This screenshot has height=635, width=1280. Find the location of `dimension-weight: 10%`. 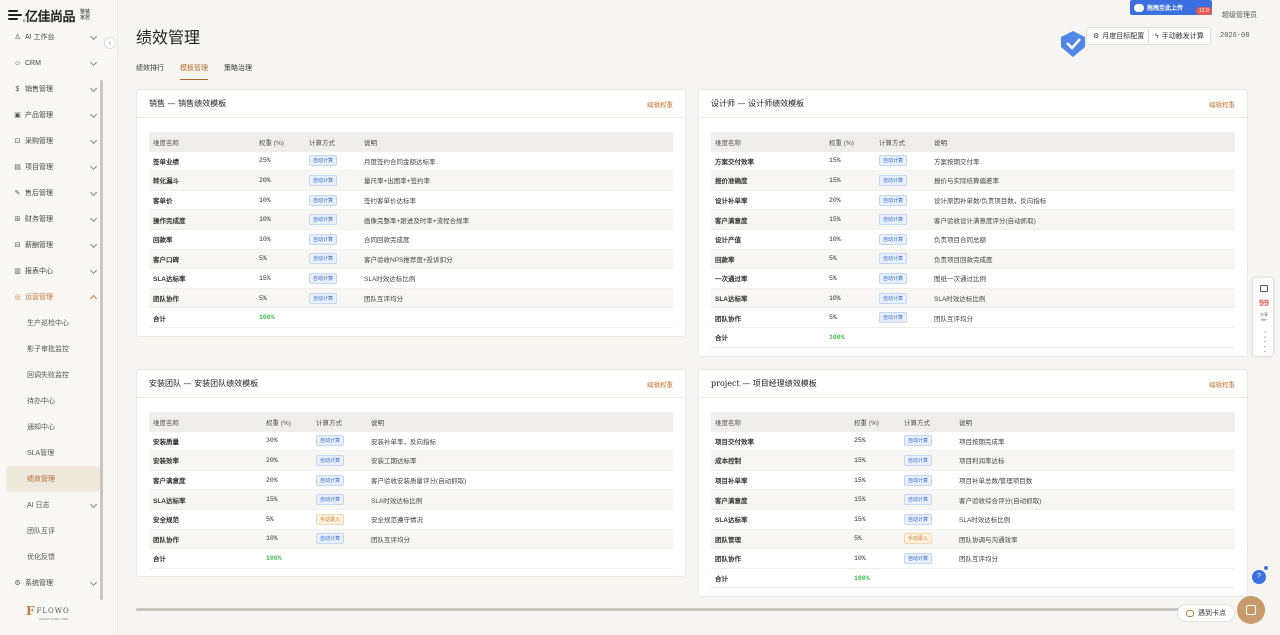

dimension-weight: 10% is located at coordinates (835, 298).